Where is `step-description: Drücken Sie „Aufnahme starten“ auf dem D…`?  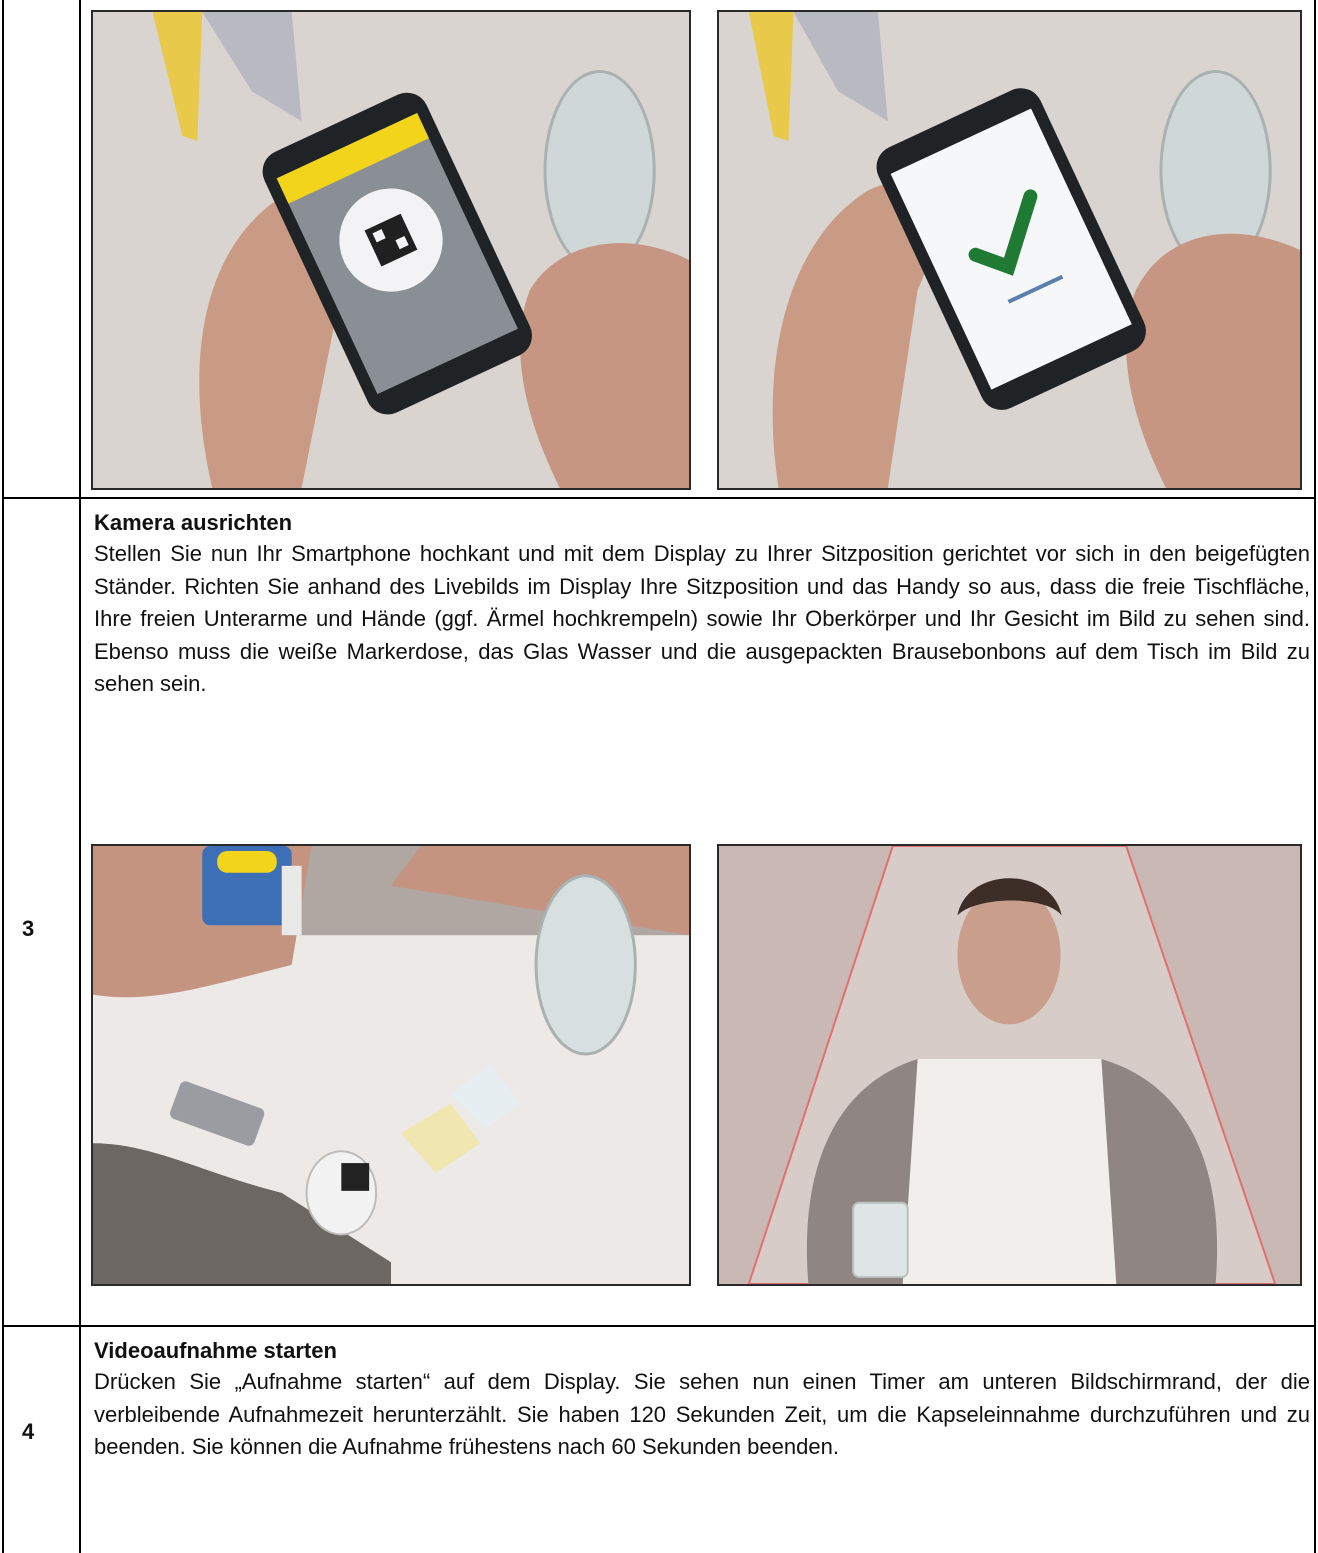
step-description: Drücken Sie „Aufnahme starten“ auf dem D… is located at coordinates (702, 1414).